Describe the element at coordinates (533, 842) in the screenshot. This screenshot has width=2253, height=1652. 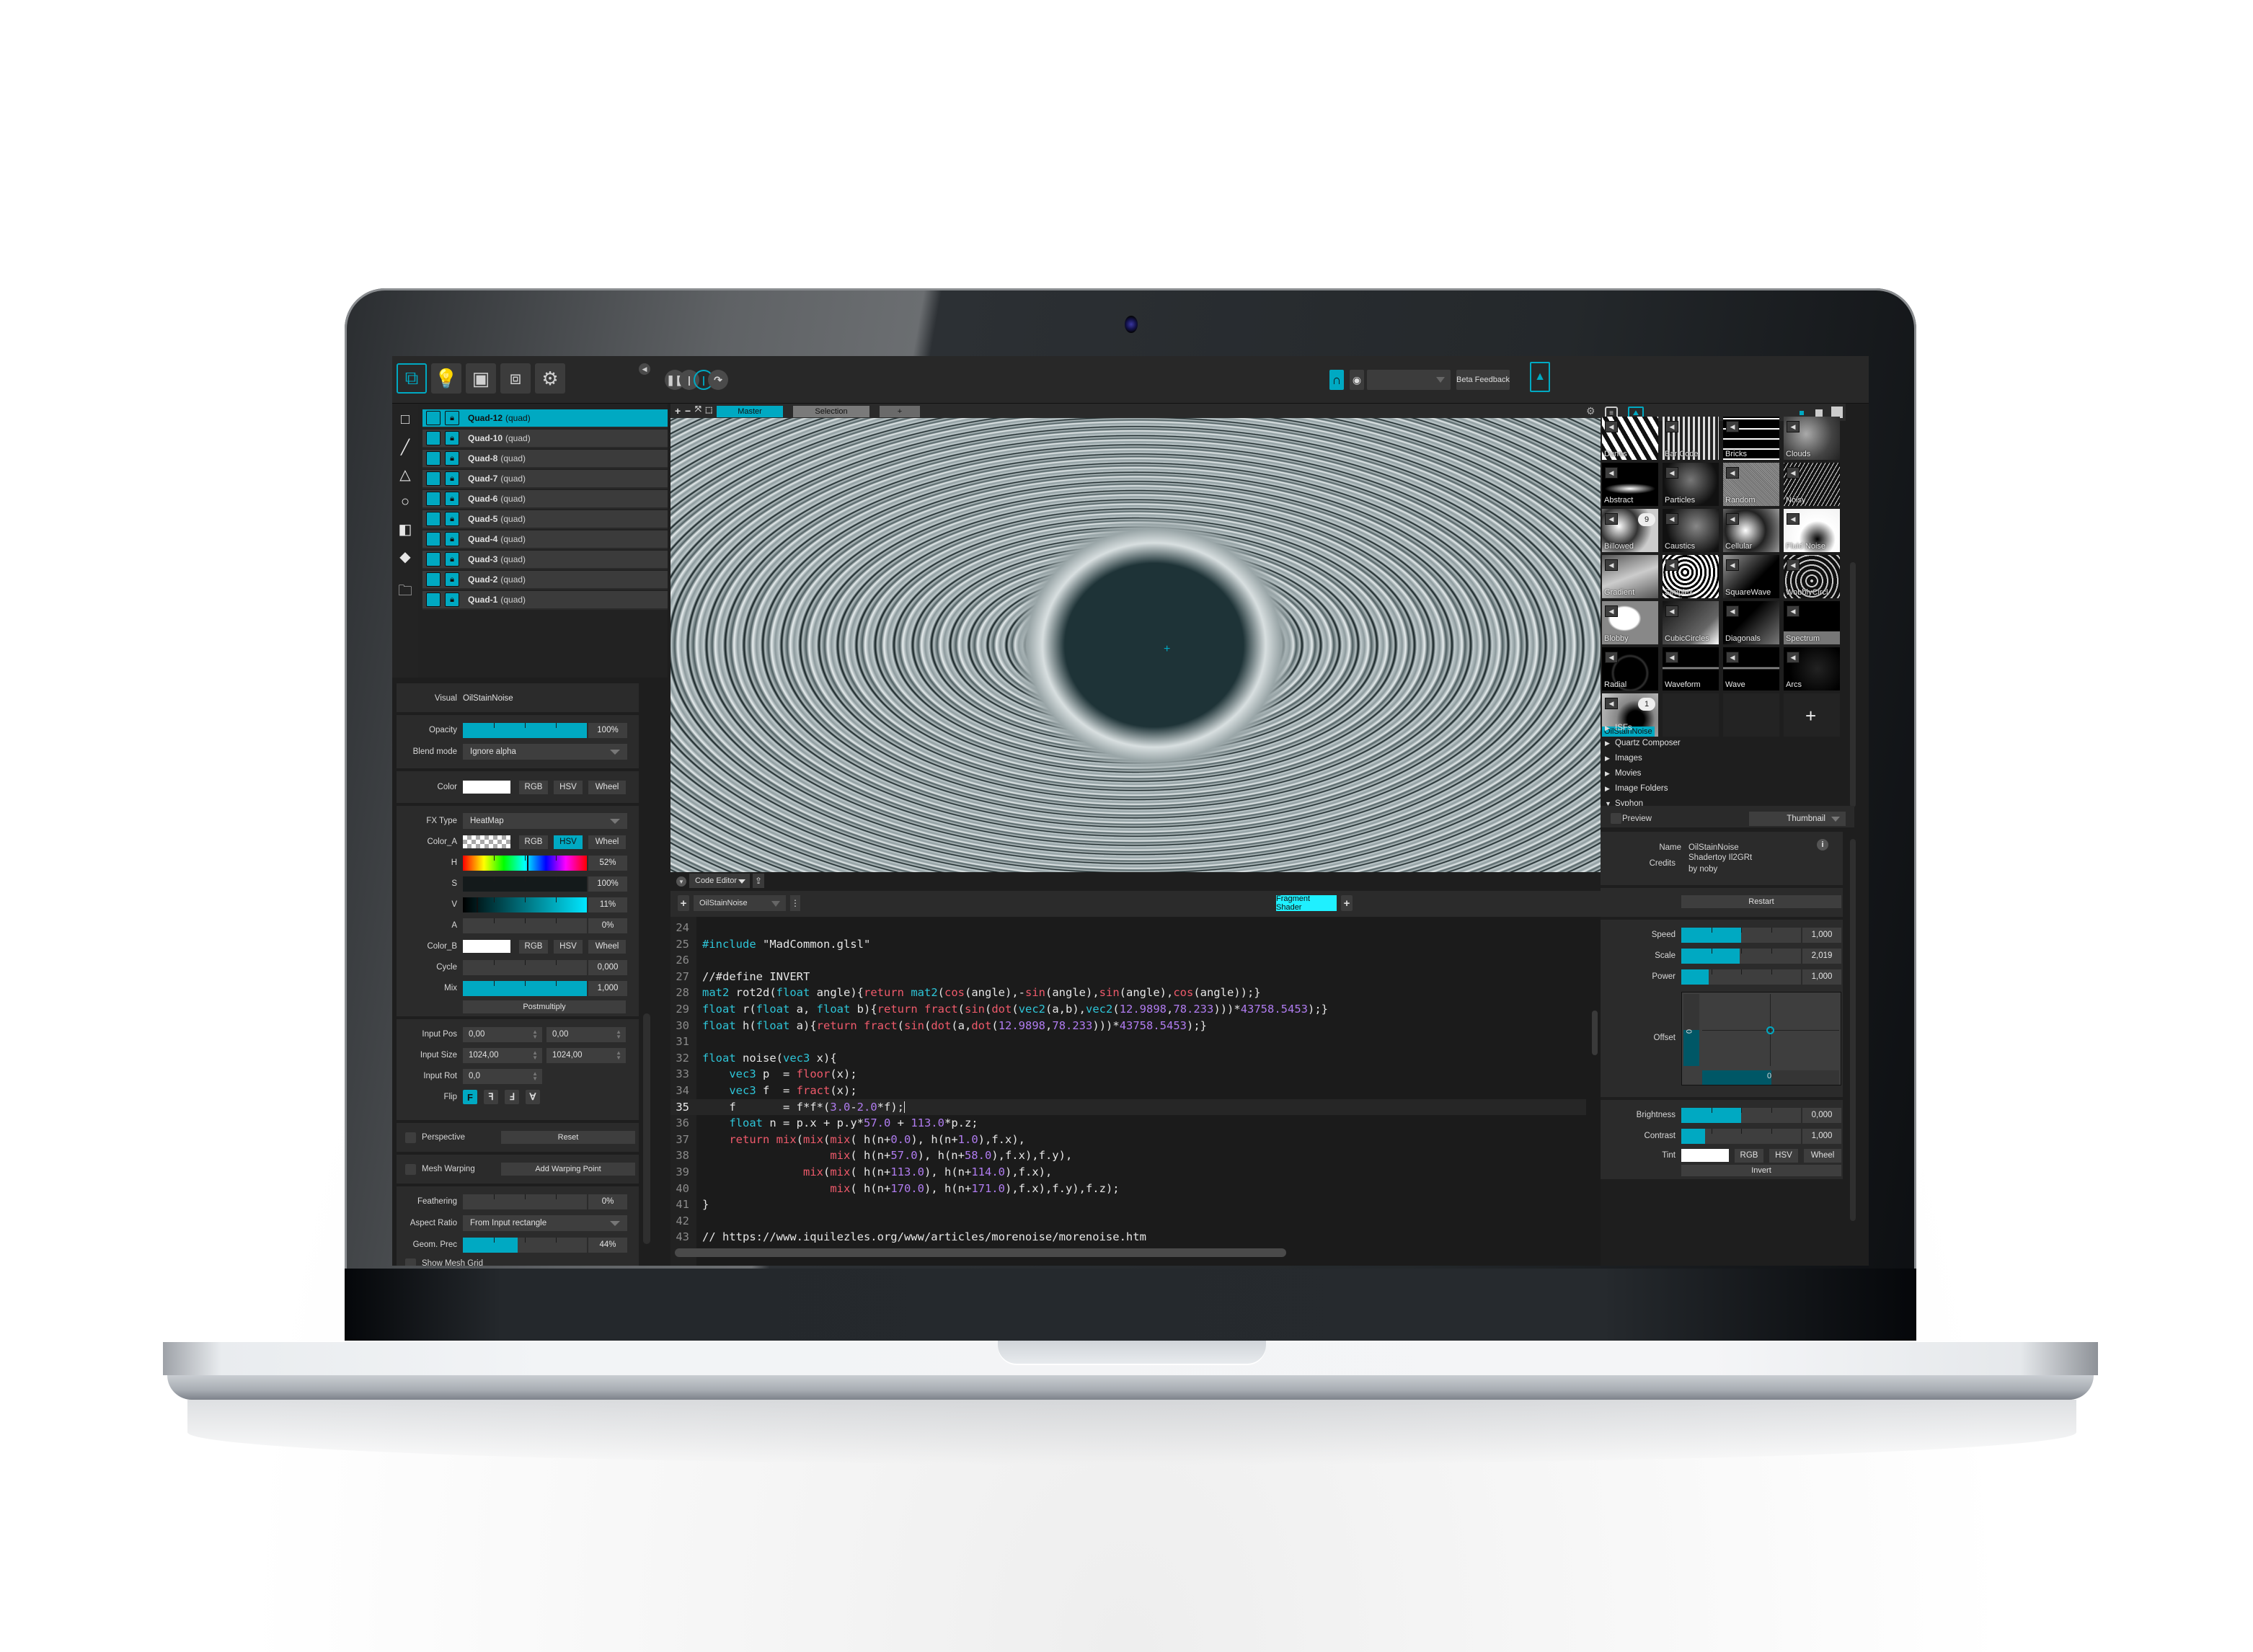
I see `color-a-rgb-button: RGB` at that location.